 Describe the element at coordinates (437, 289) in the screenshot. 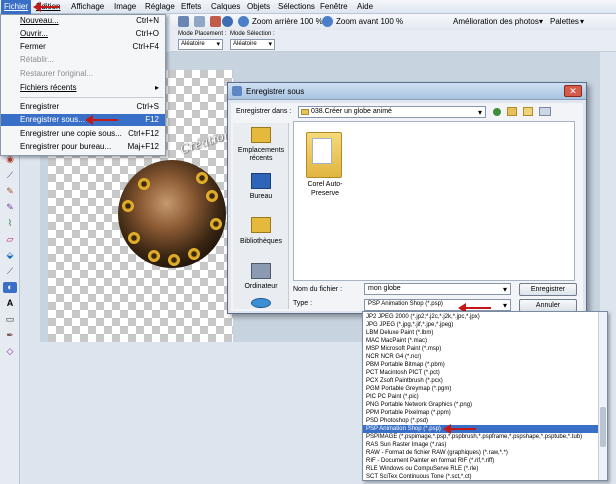

I see `filename-input: mon globe` at that location.